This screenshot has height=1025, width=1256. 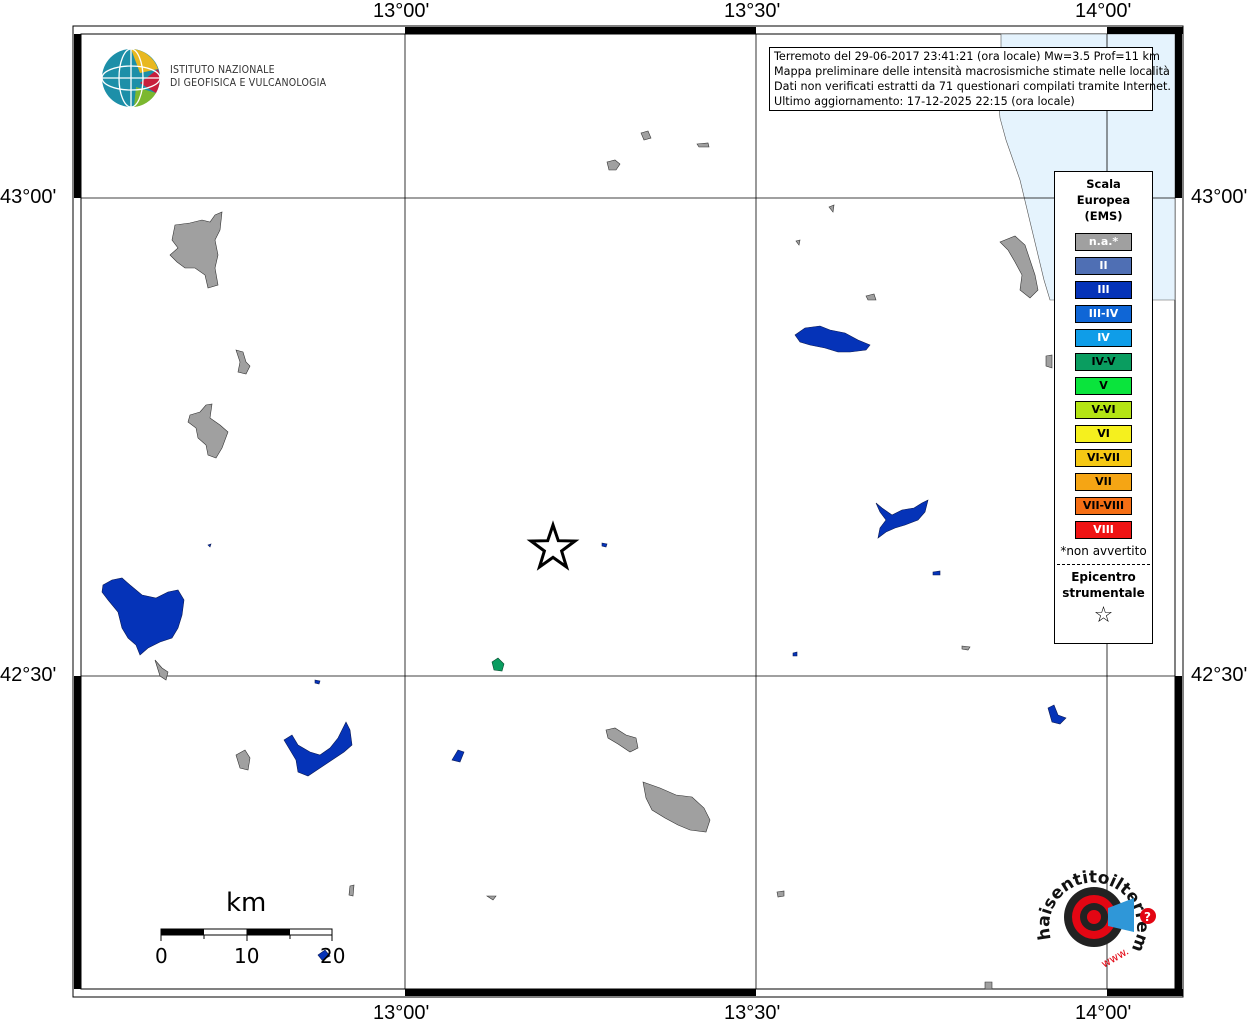 What do you see at coordinates (1103, 1013) in the screenshot?
I see `bottom-label-14-00: 14°00'` at bounding box center [1103, 1013].